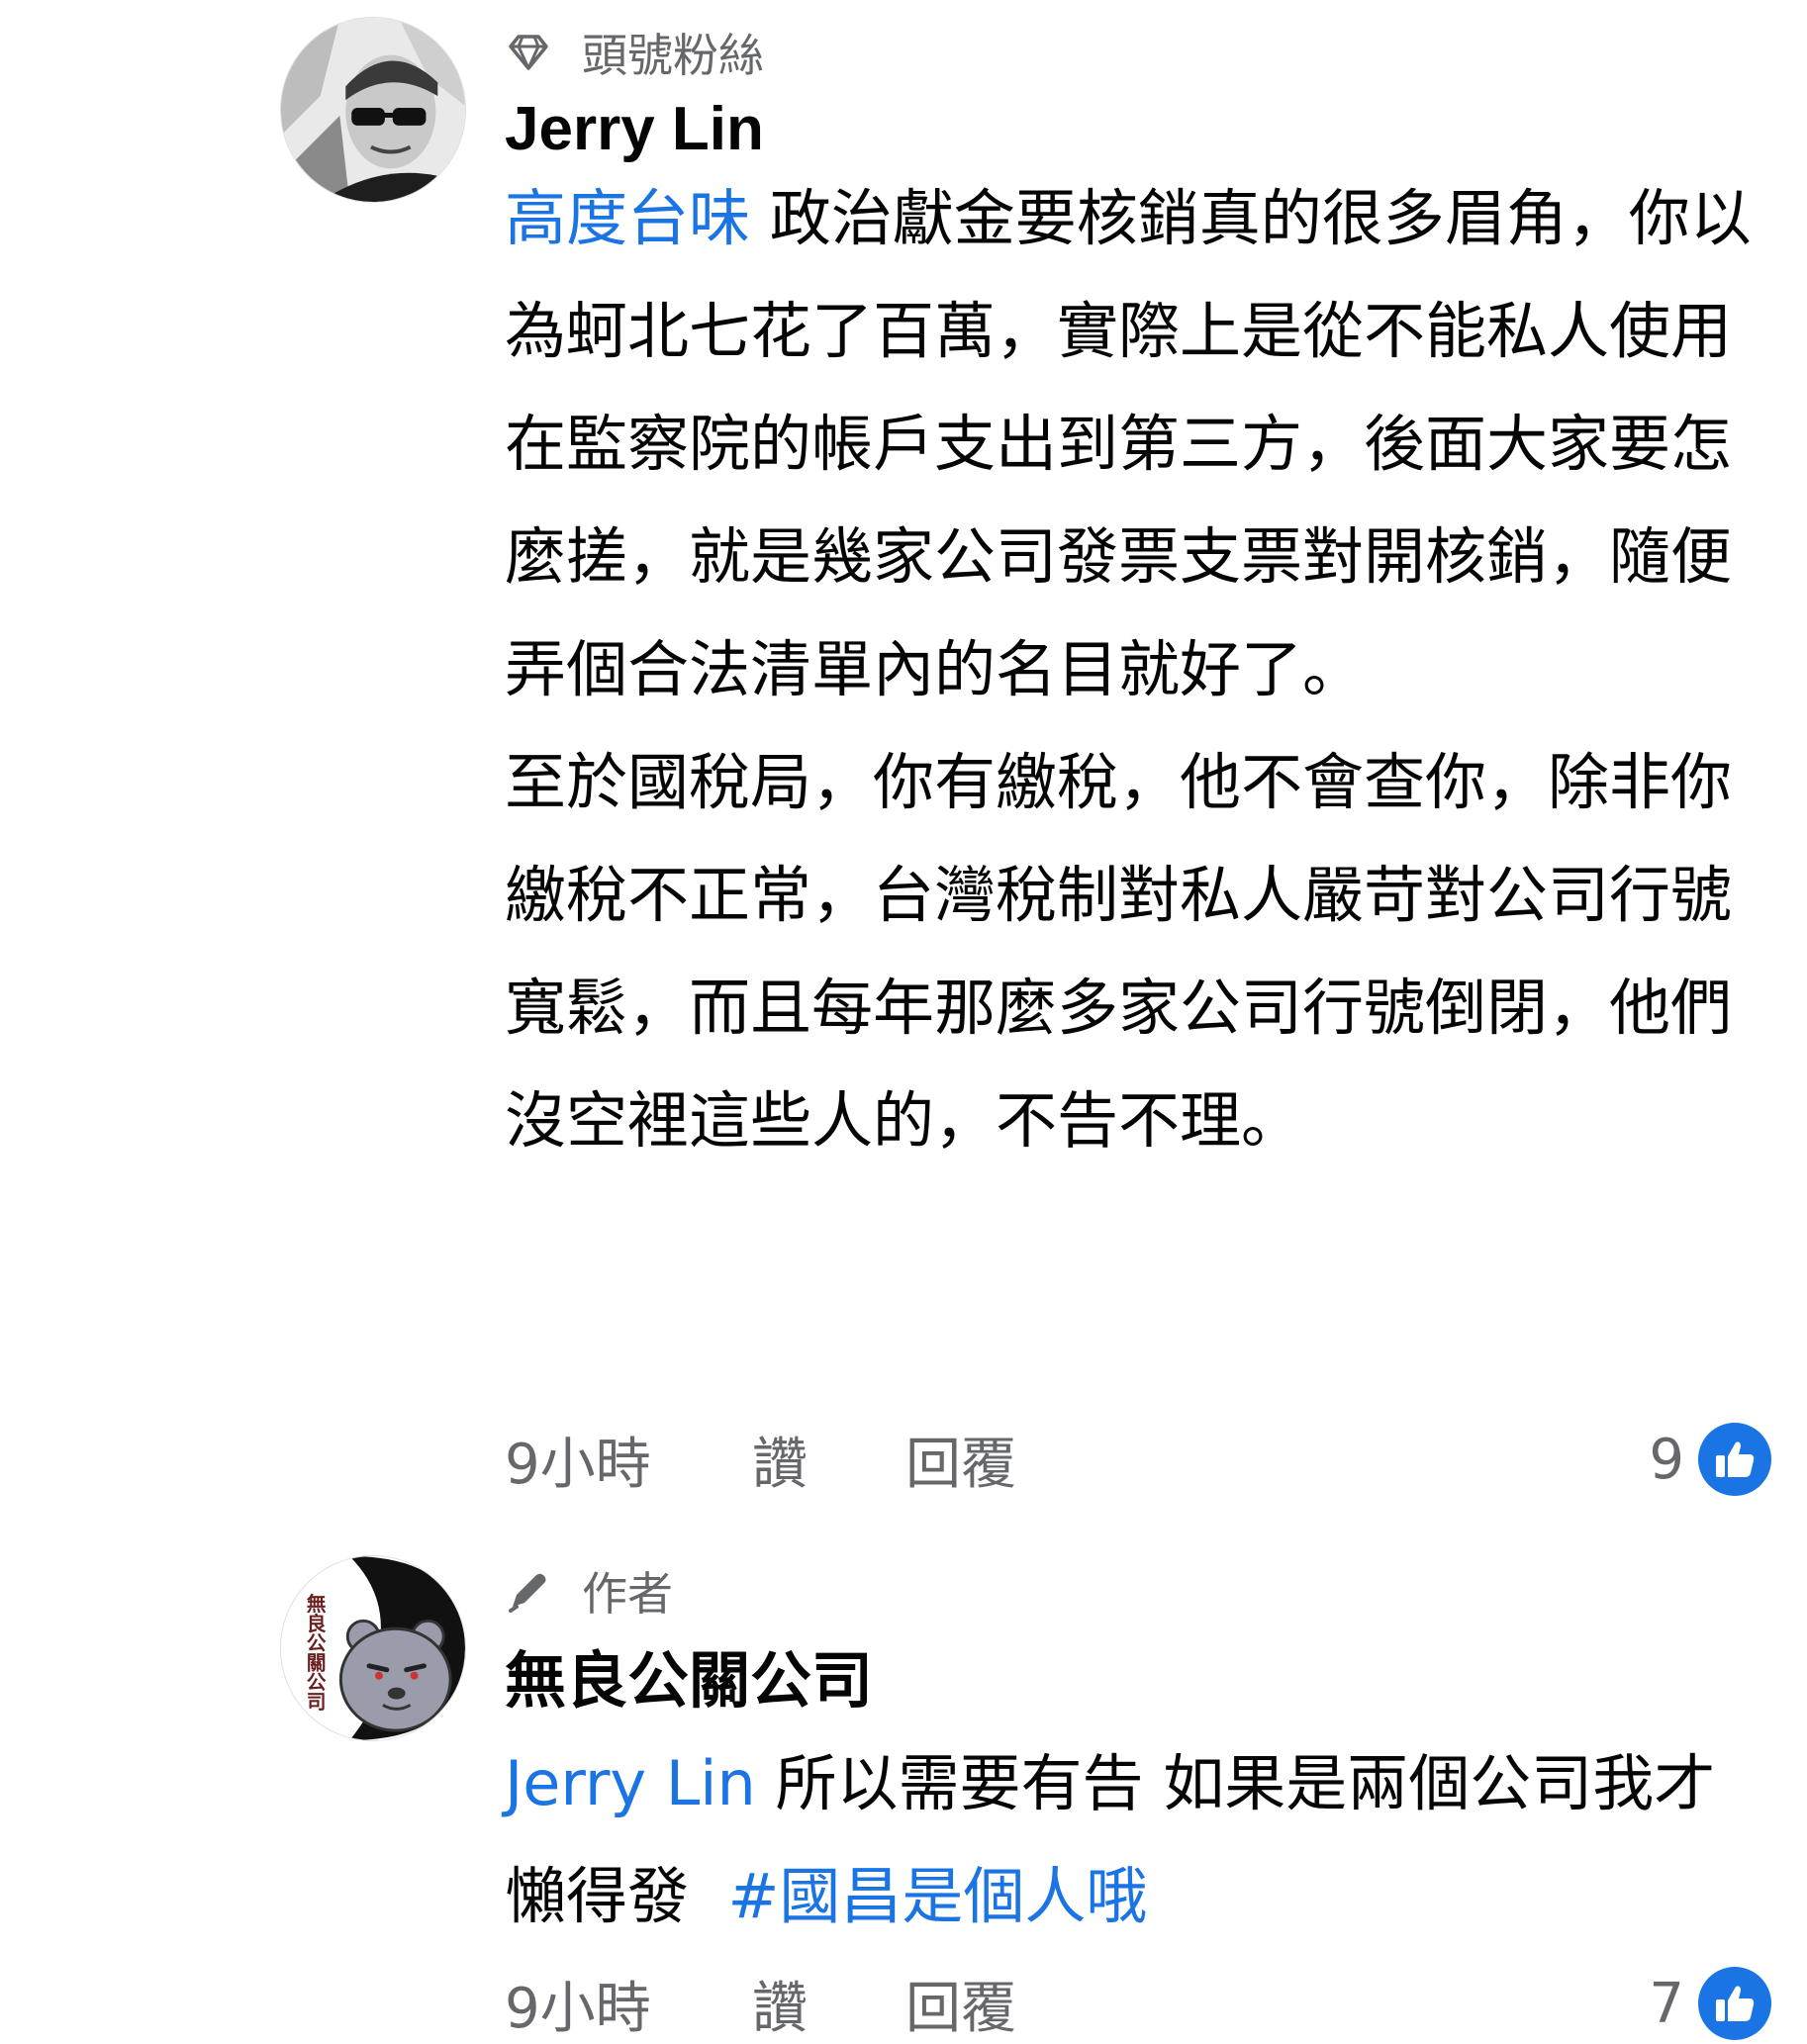 Image resolution: width=1807 pixels, height=2044 pixels. I want to click on comment-paragraph: Jerry Lin 所以需要有告 如果是兩個公司我才懶得發 #國昌是個人哦, so click(1131, 1840).